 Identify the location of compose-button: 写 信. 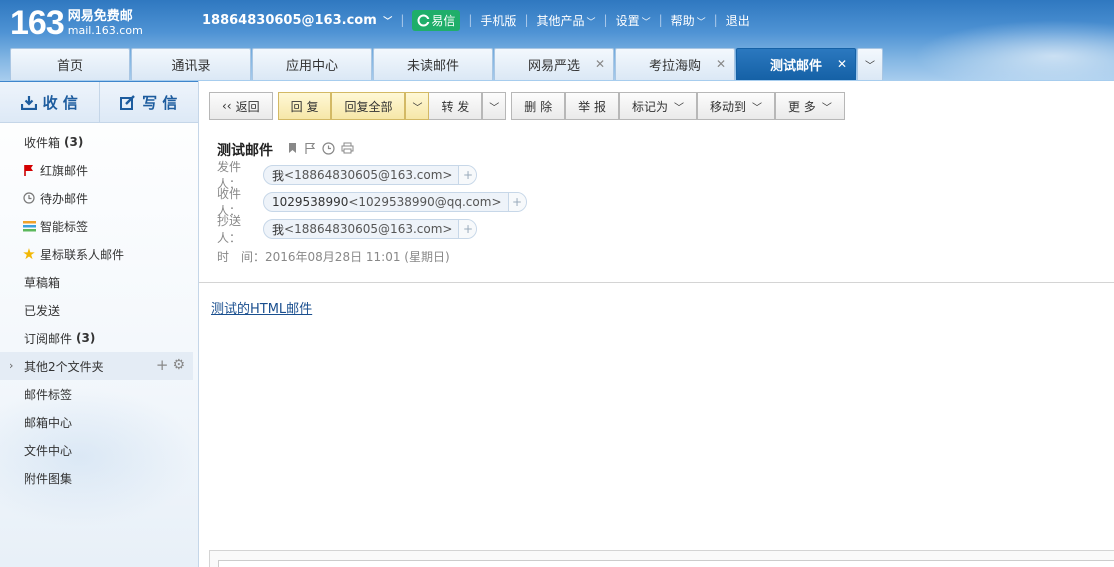
(148, 102).